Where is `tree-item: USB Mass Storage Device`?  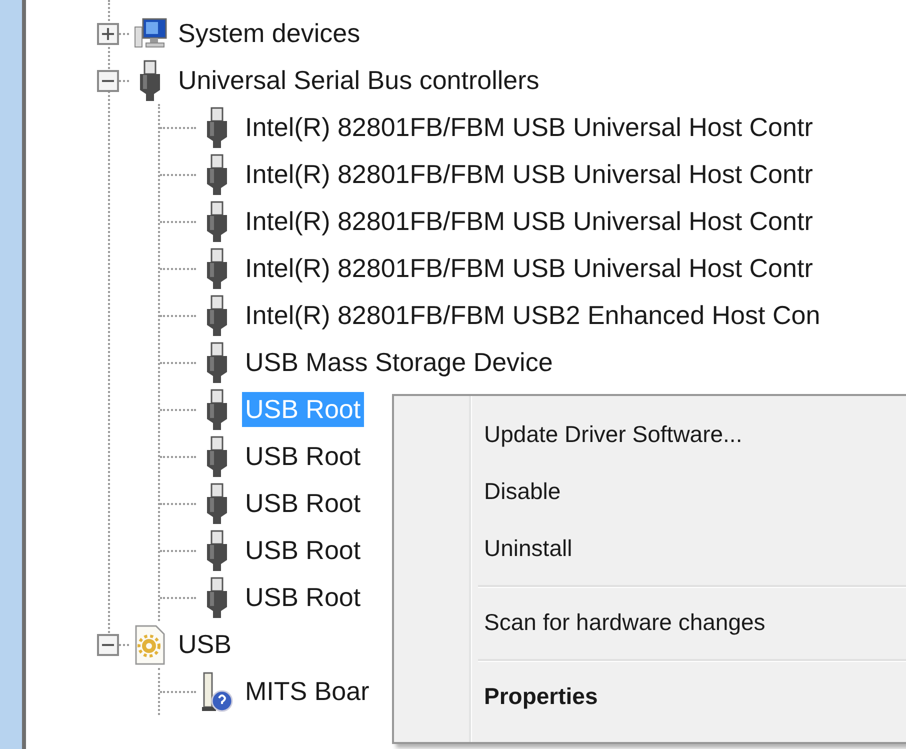 tree-item: USB Mass Storage Device is located at coordinates (399, 362).